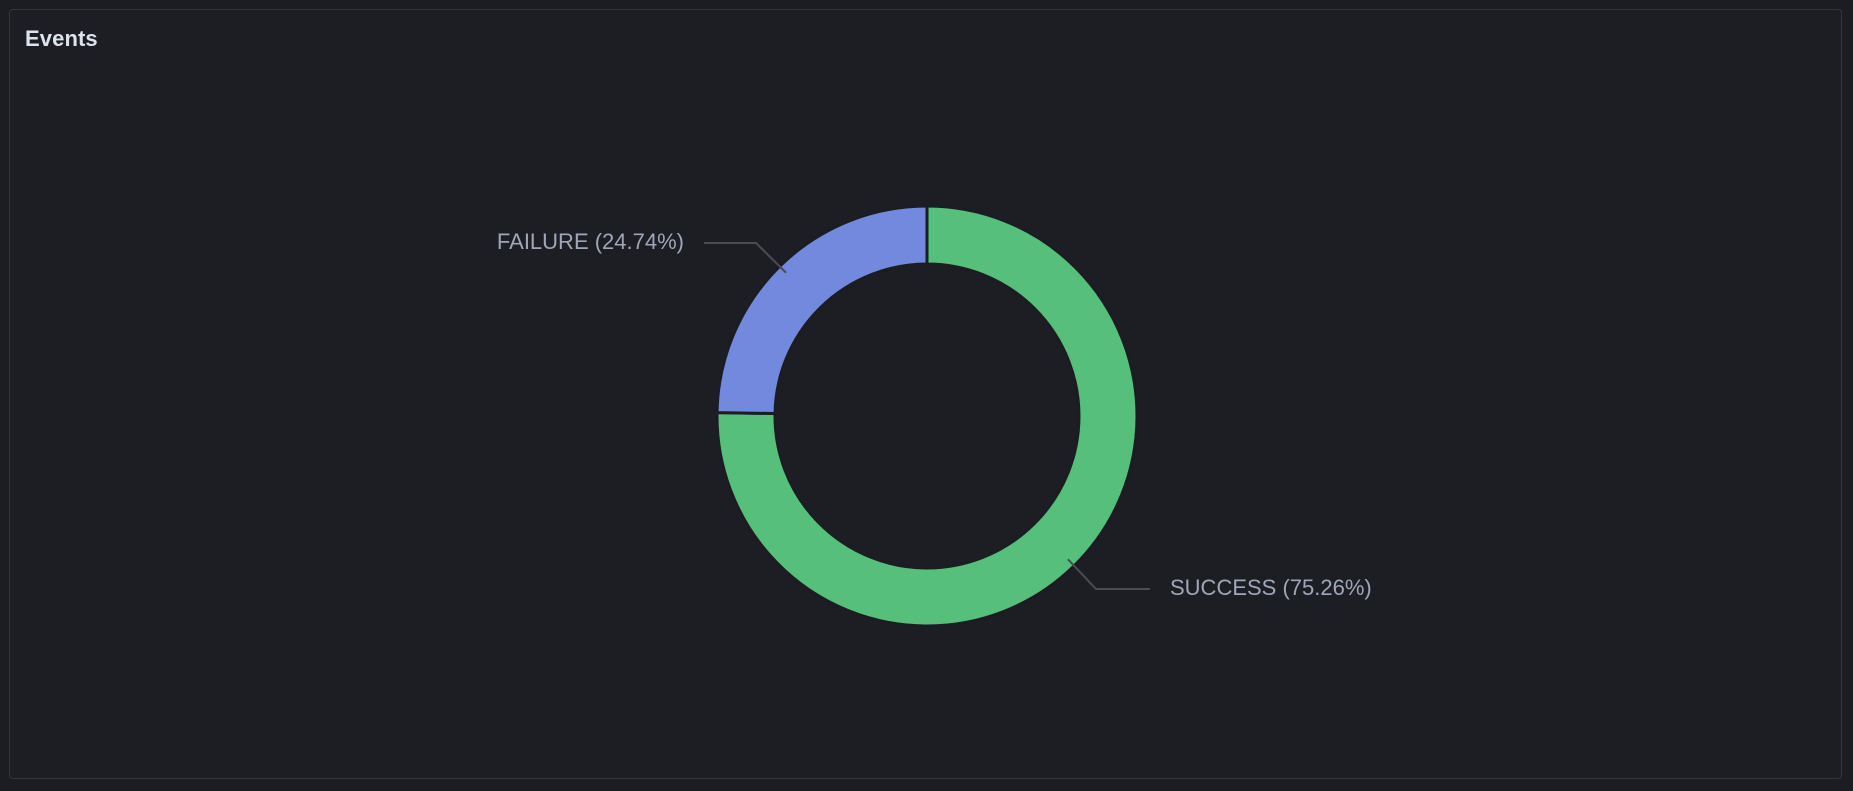  I want to click on slice-label-success: SUCCESS (75.26%), so click(1271, 587).